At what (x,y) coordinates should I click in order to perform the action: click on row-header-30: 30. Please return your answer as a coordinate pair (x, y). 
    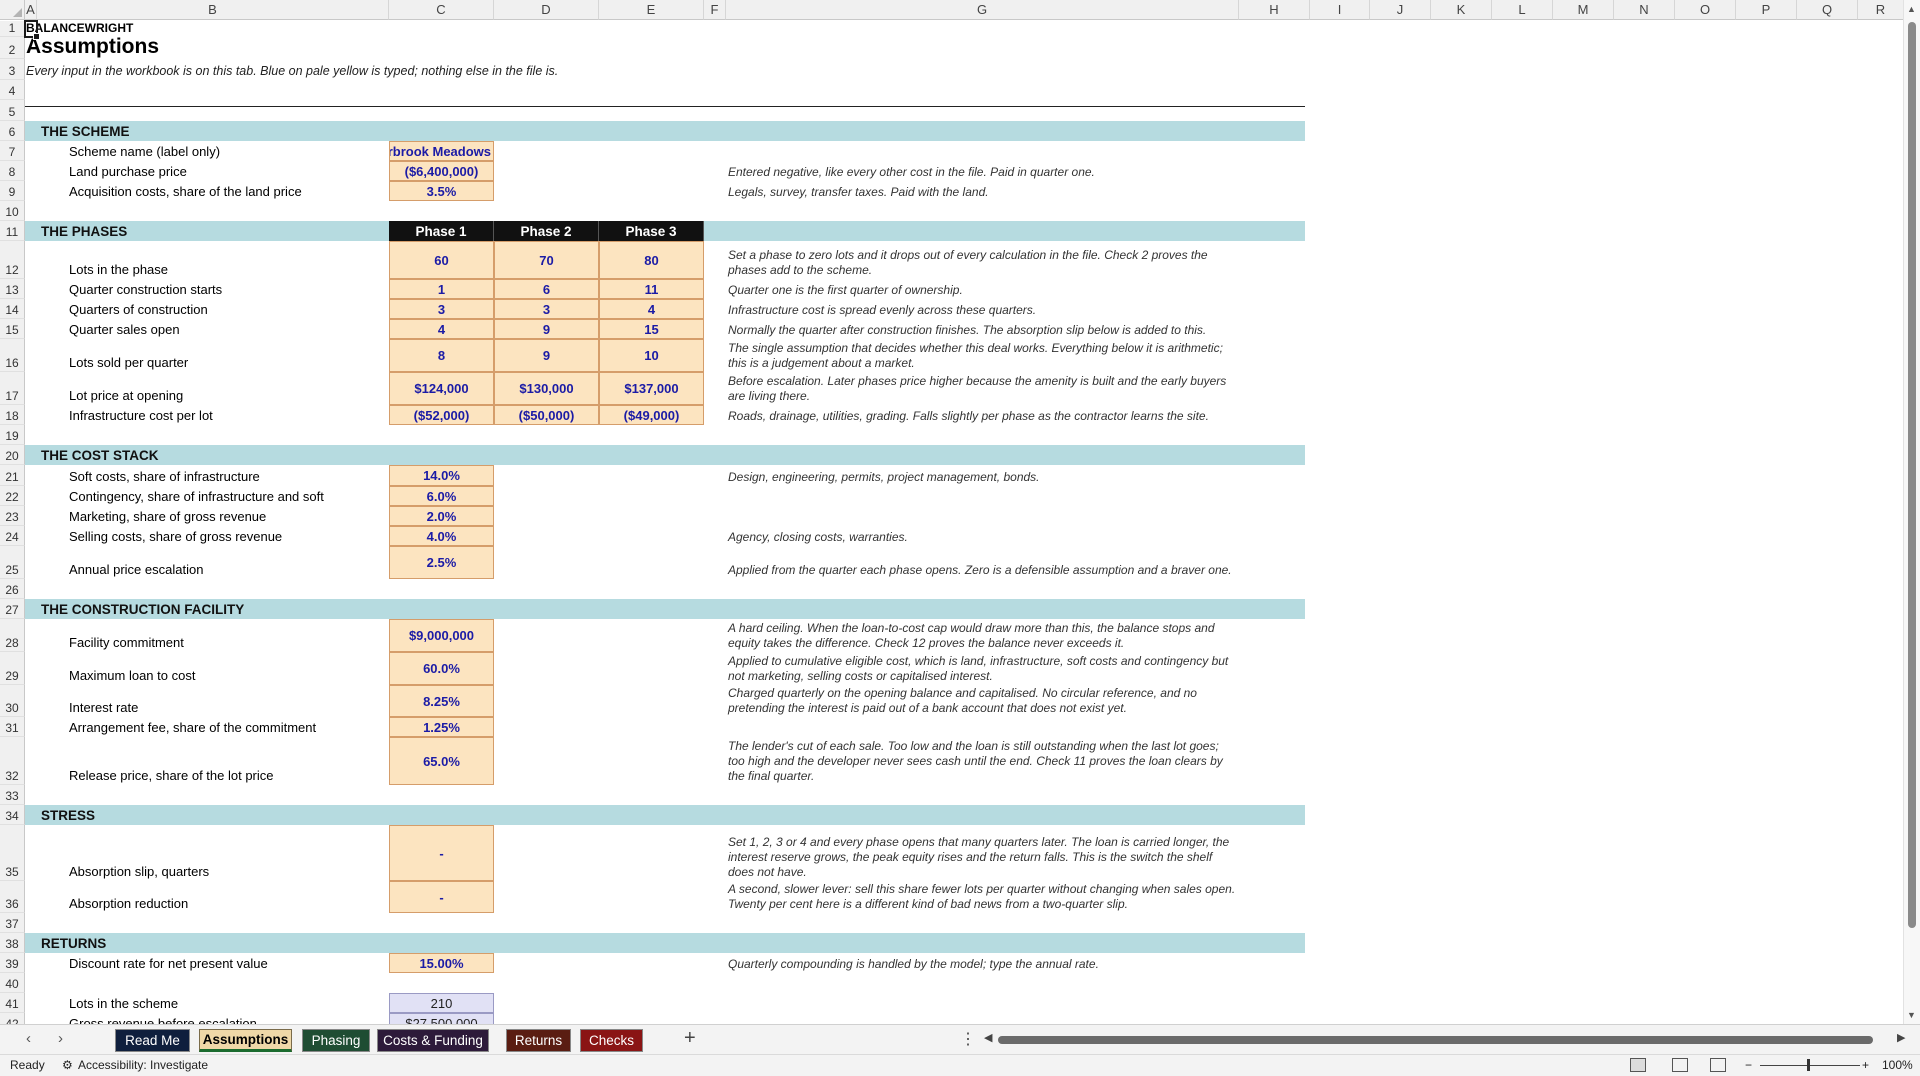
    Looking at the image, I should click on (12, 701).